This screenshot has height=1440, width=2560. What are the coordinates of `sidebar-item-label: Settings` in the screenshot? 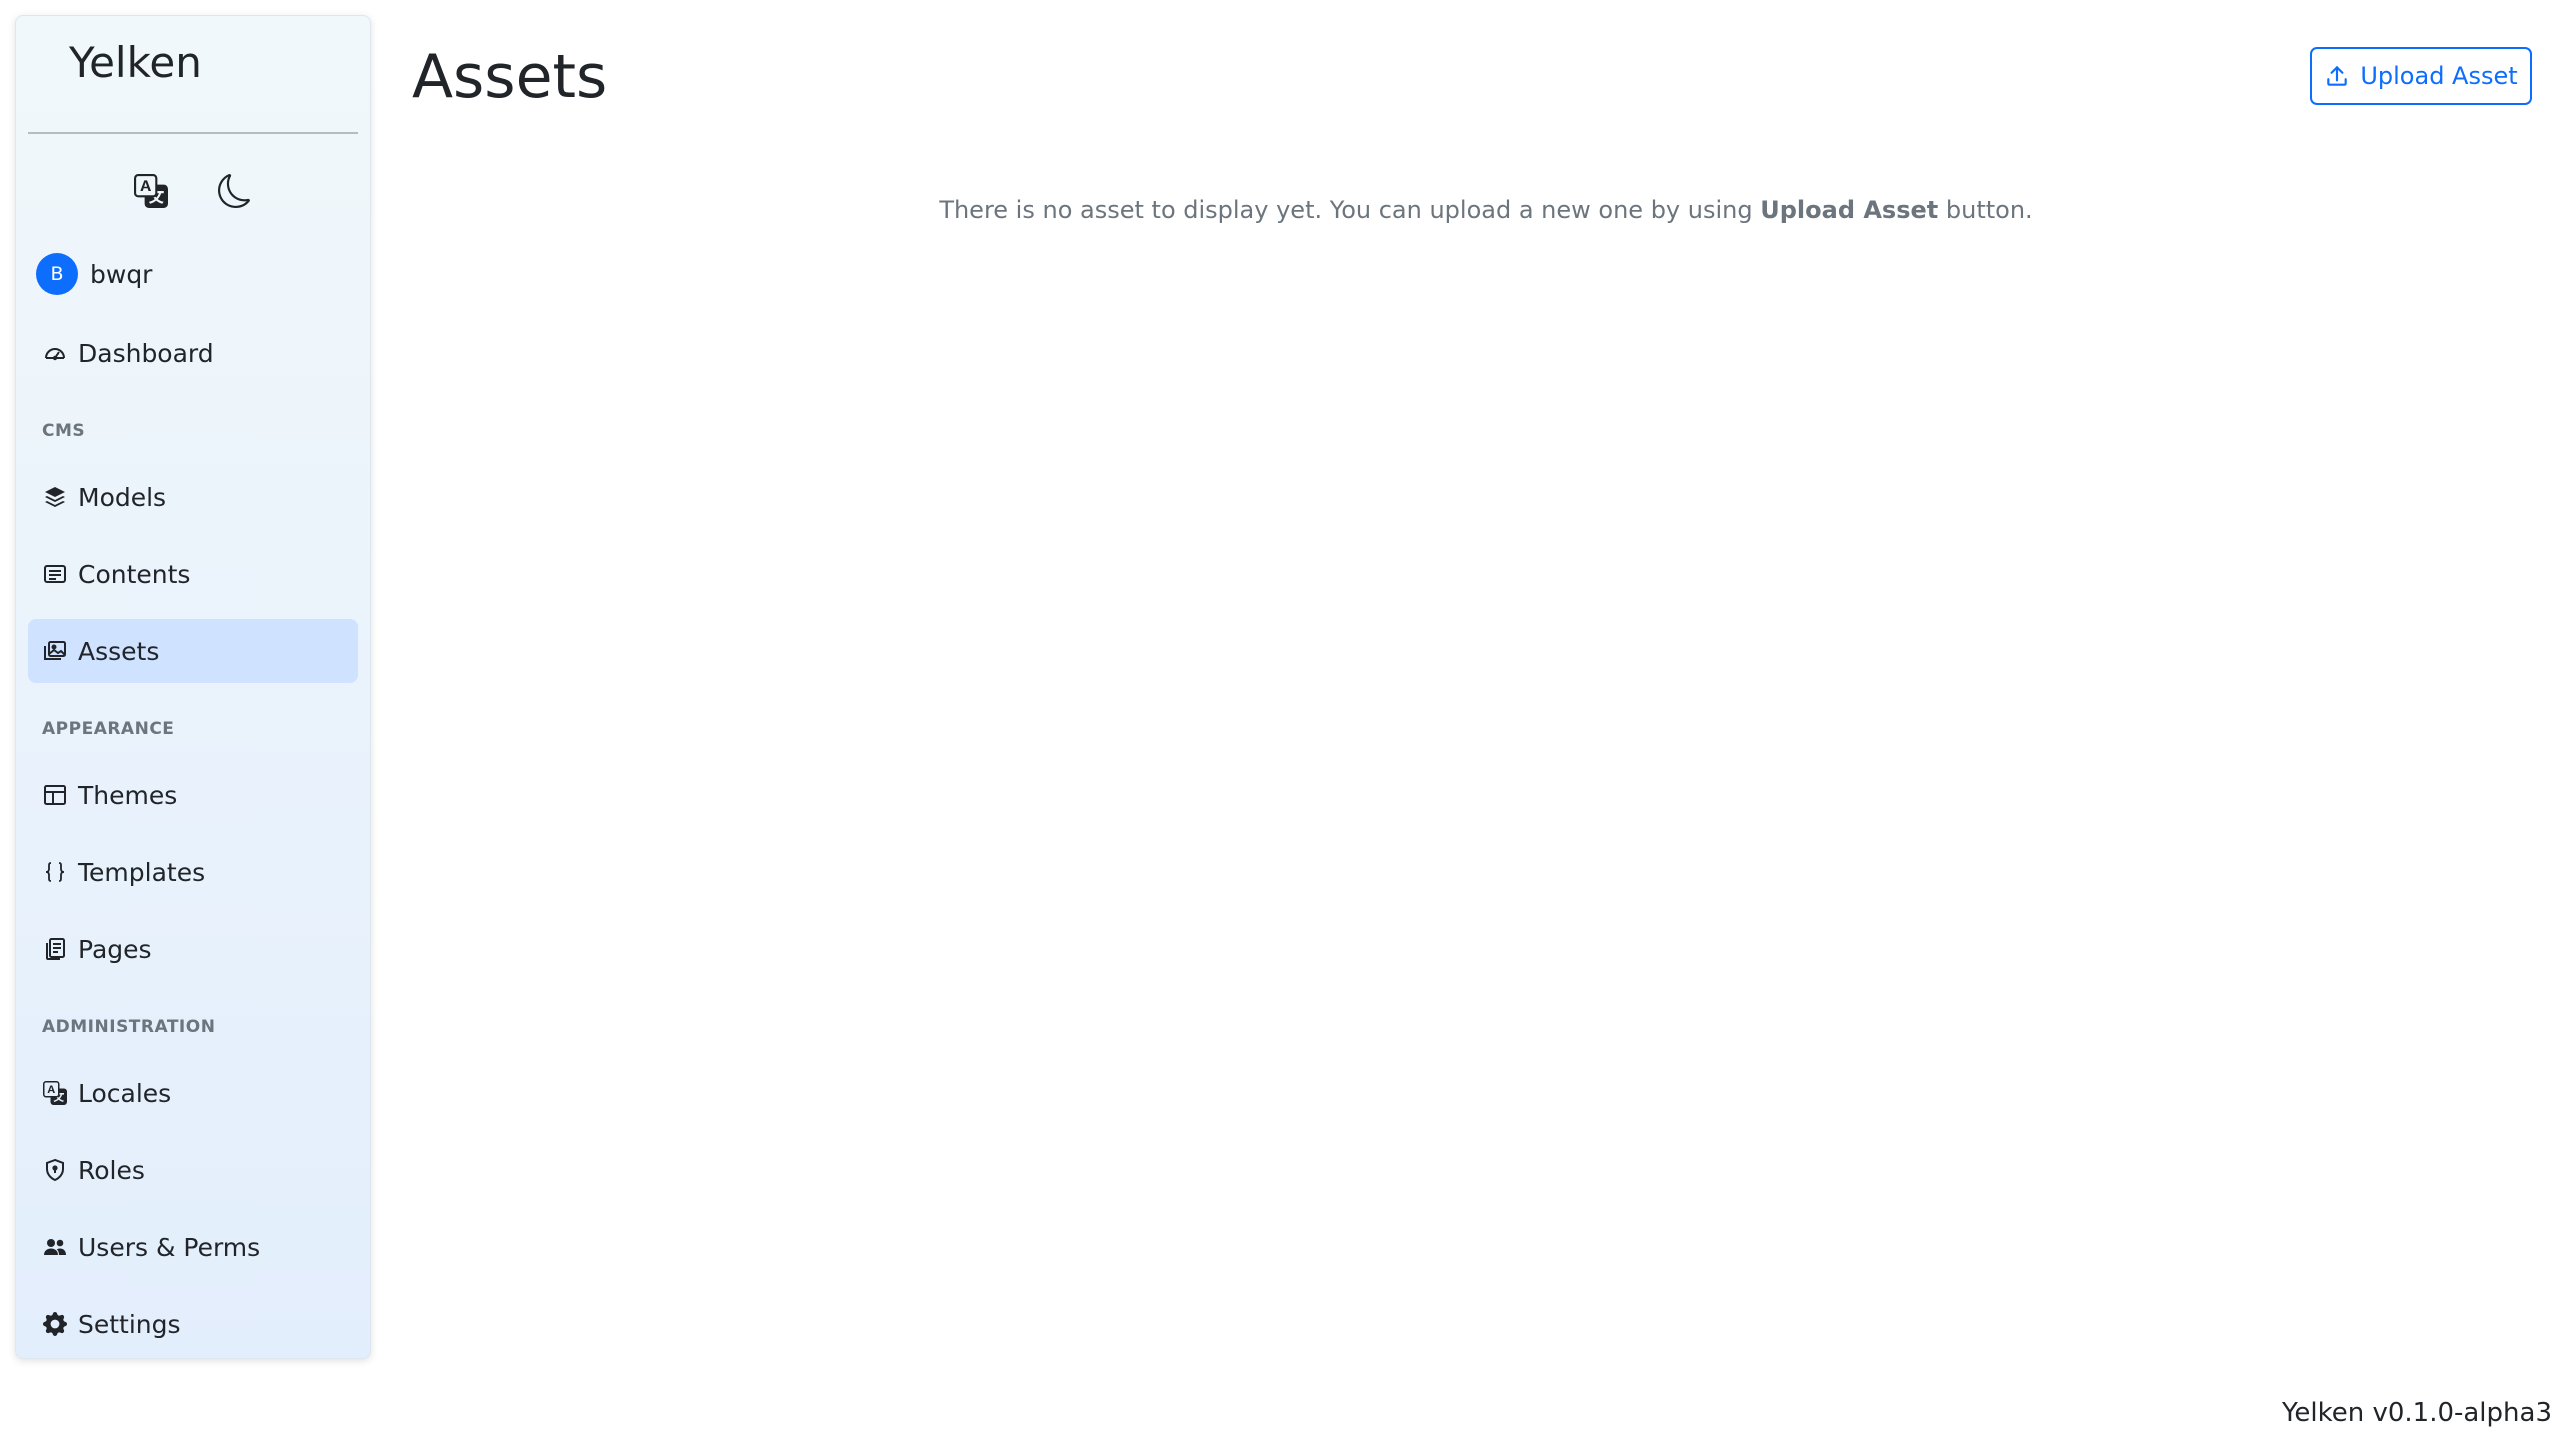 It's located at (129, 1324).